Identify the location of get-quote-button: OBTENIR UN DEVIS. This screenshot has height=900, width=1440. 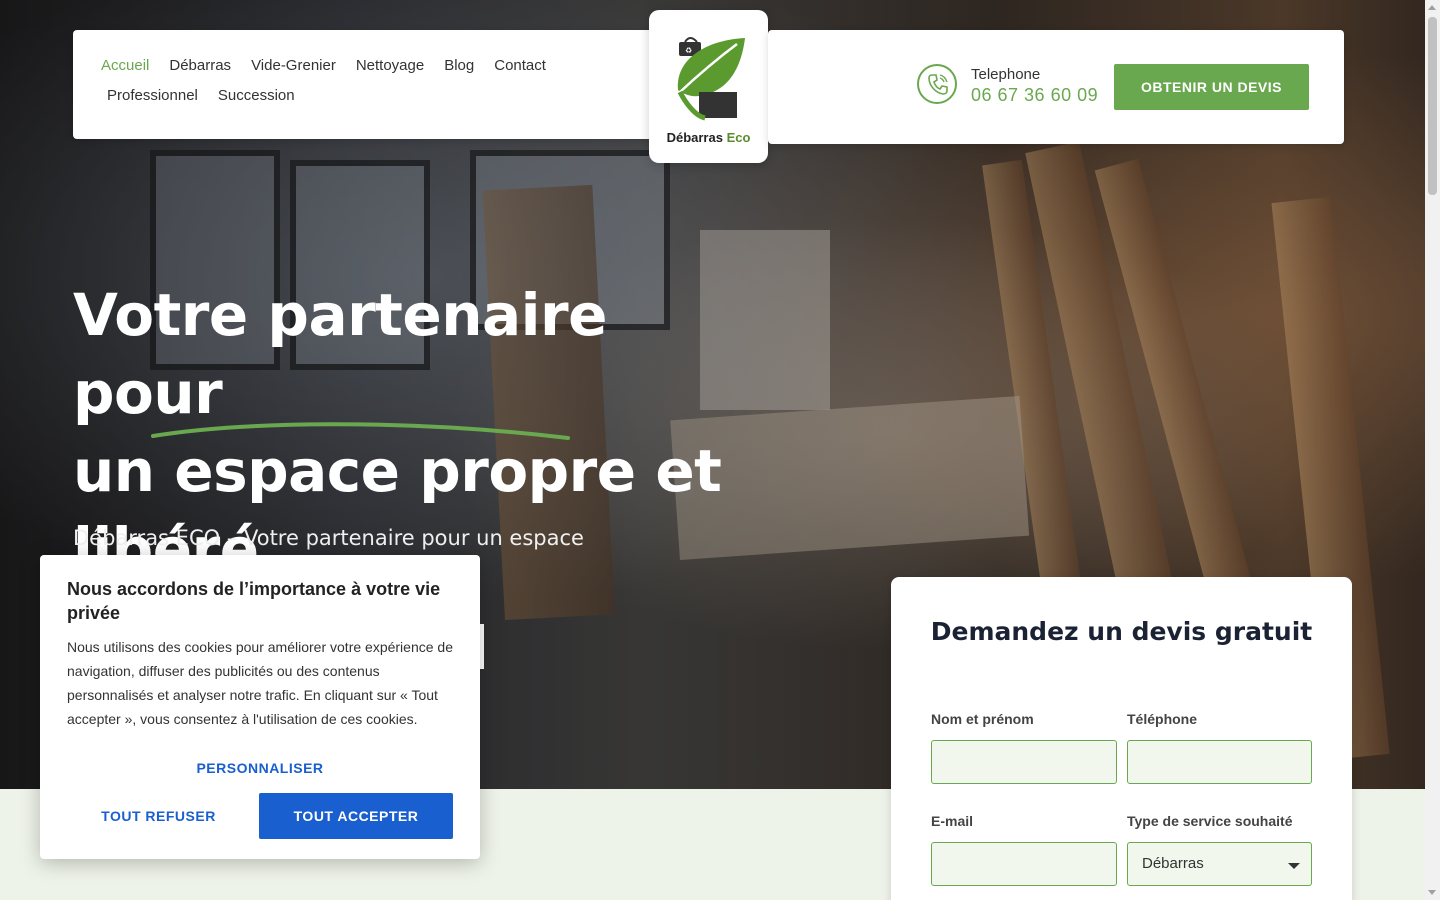
(1211, 87).